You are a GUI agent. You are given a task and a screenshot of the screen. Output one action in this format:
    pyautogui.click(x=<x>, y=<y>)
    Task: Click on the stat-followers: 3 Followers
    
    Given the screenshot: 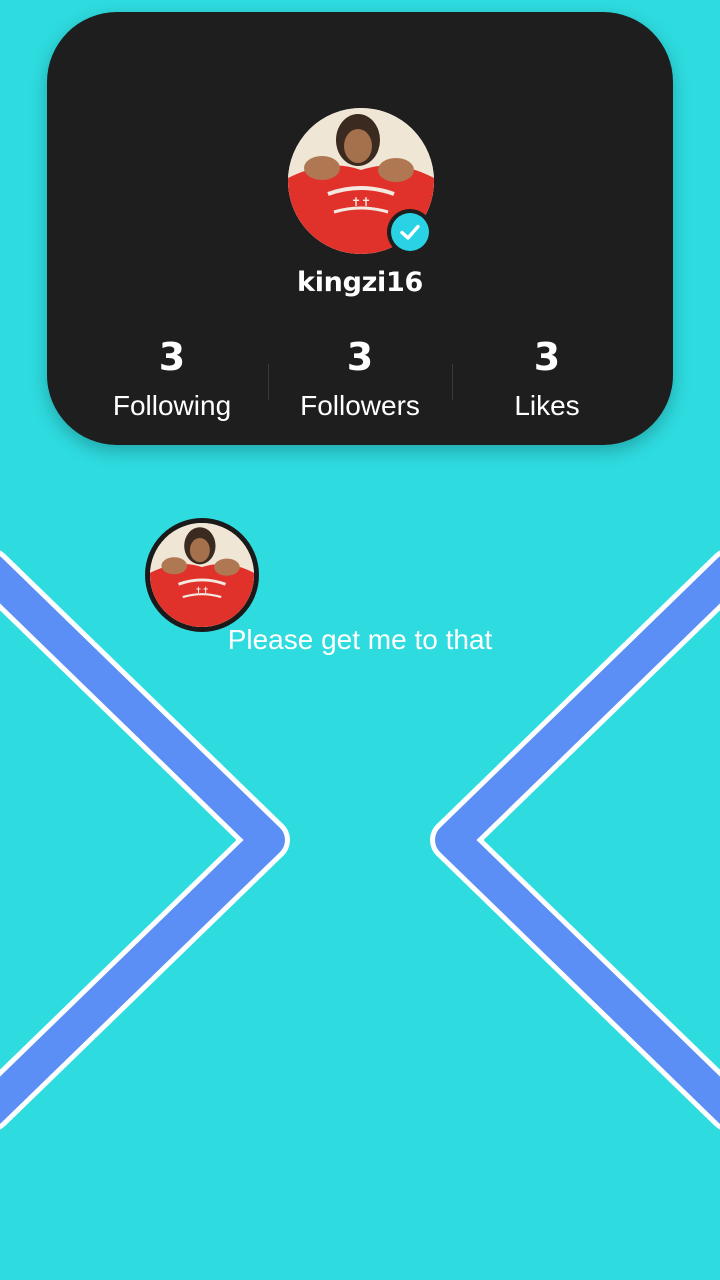 What is the action you would take?
    pyautogui.click(x=360, y=378)
    